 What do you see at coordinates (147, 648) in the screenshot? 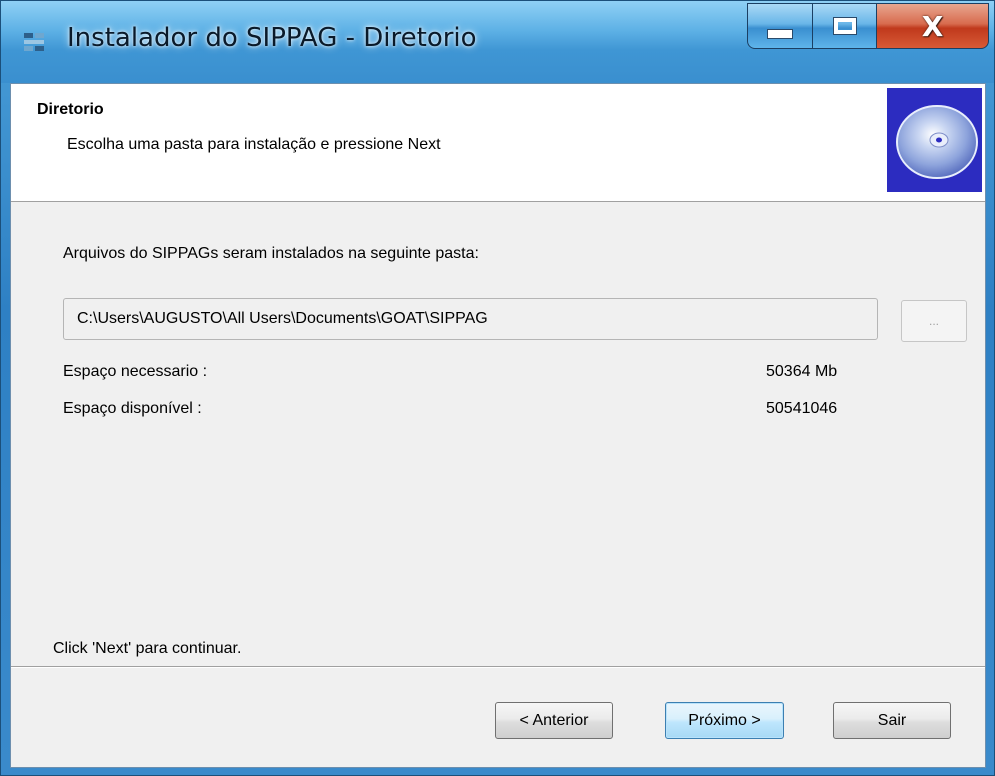
I see `continue-hint: Click 'Next' para continuar.` at bounding box center [147, 648].